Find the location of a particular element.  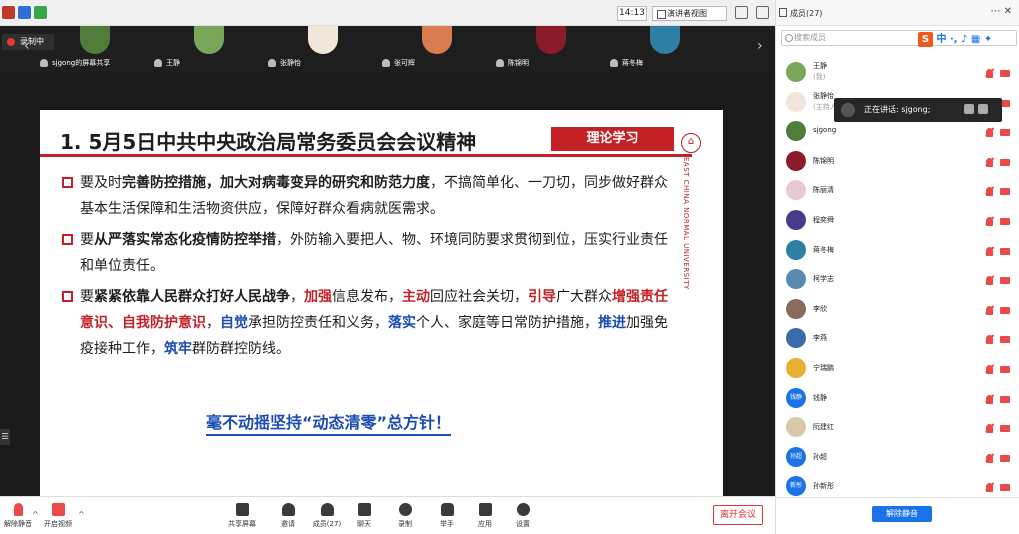

participant-name-text: 蒋冬梅 is located at coordinates (632, 63).